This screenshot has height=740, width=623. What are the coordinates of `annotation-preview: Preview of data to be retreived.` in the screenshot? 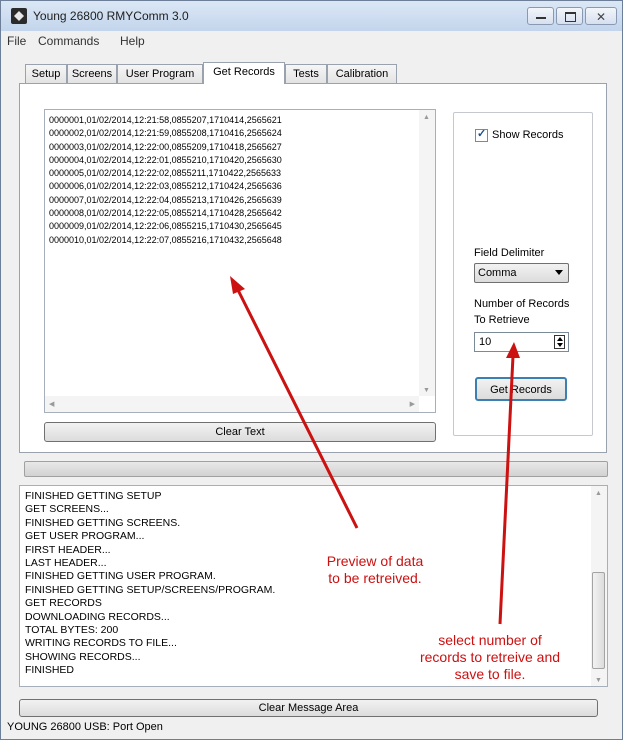 It's located at (375, 570).